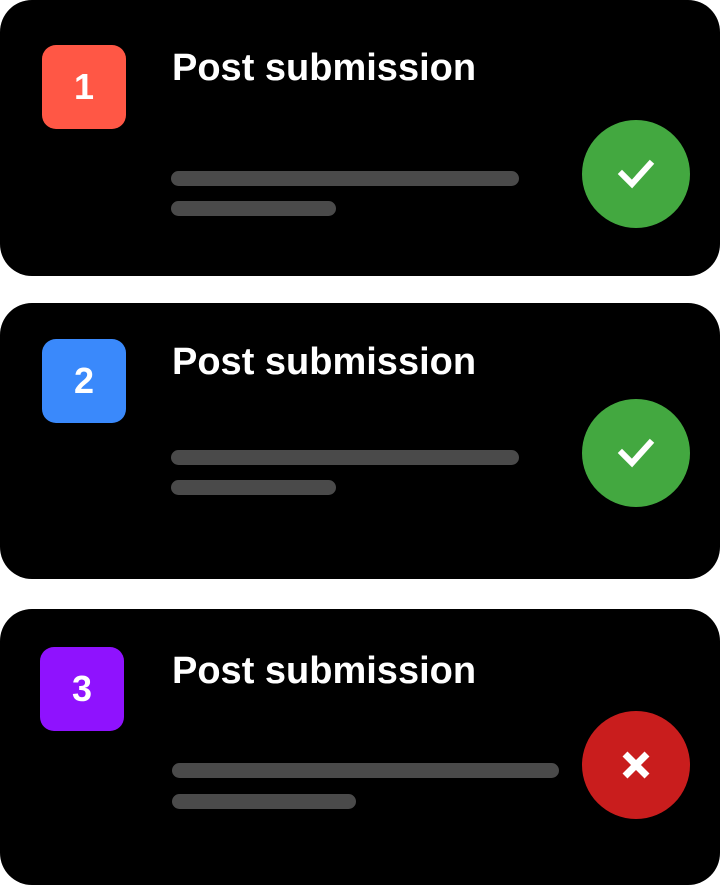  What do you see at coordinates (84, 87) in the screenshot?
I see `submission-number-badge: 1` at bounding box center [84, 87].